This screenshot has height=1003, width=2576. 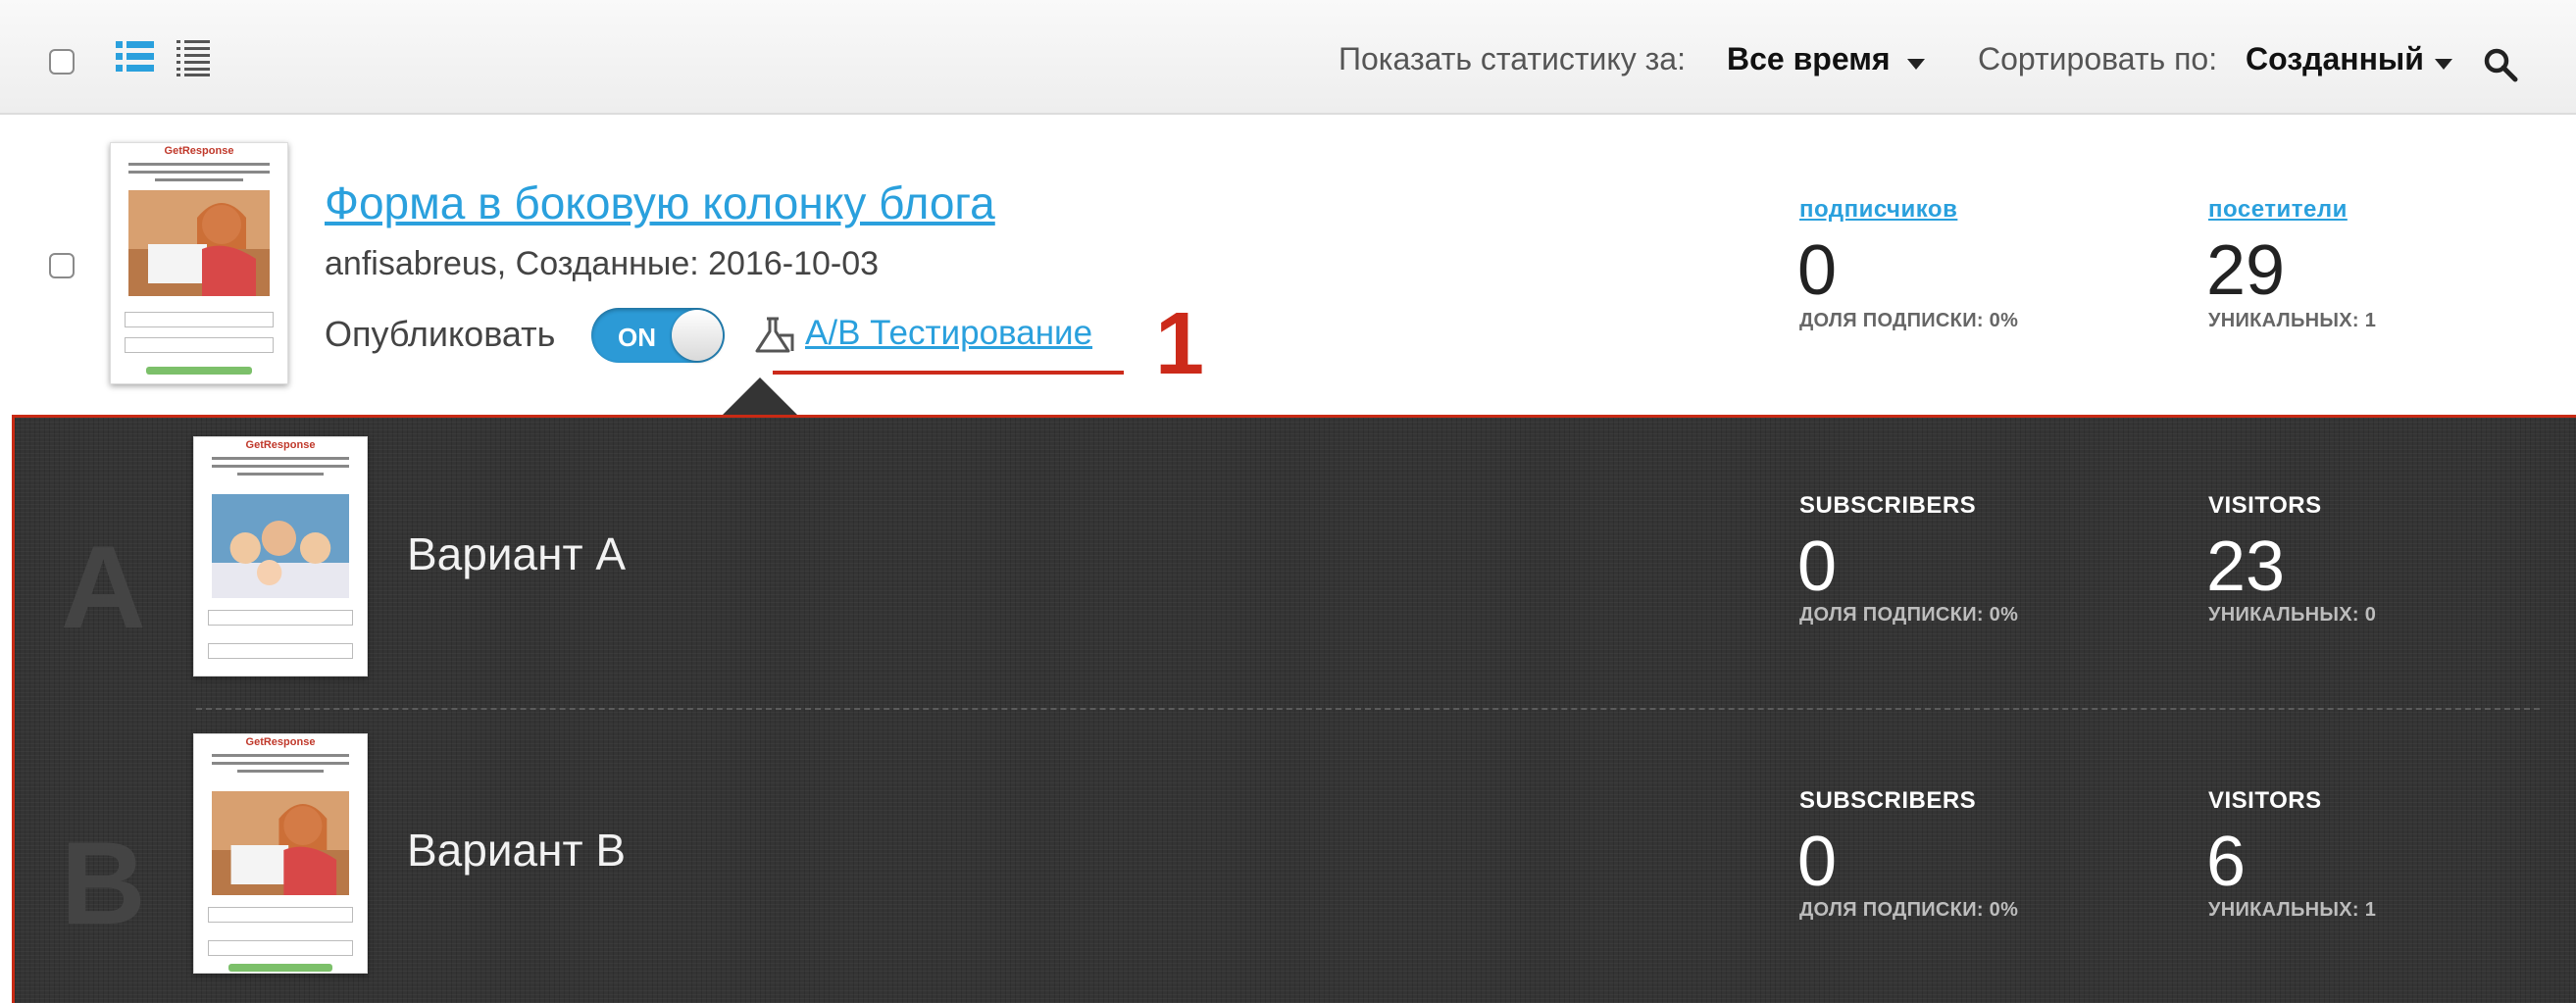 What do you see at coordinates (698, 335) in the screenshot?
I see `toggle-knob` at bounding box center [698, 335].